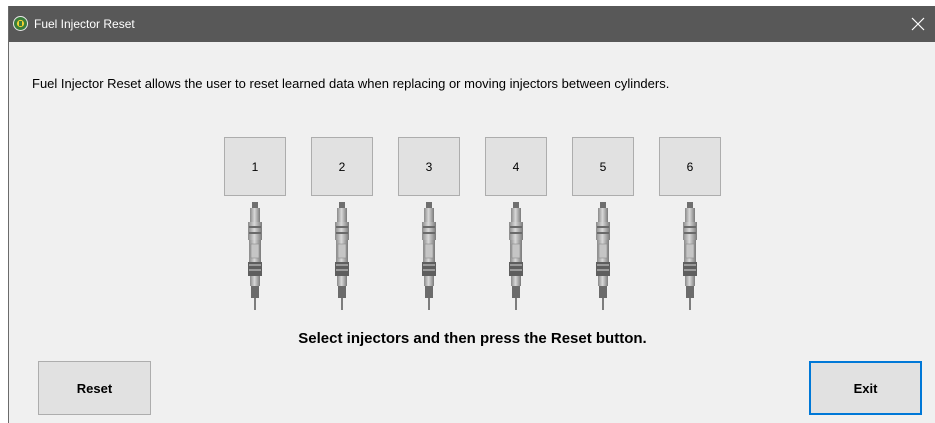 The width and height of the screenshot is (935, 423). I want to click on close-button, so click(917, 24).